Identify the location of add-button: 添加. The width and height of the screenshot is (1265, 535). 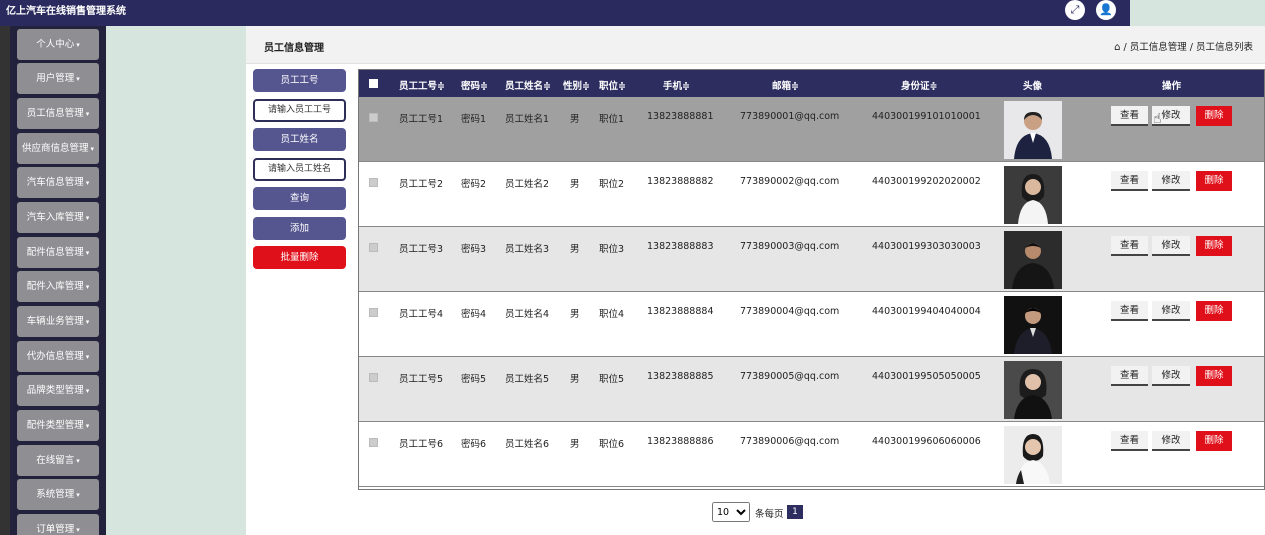
(299, 228).